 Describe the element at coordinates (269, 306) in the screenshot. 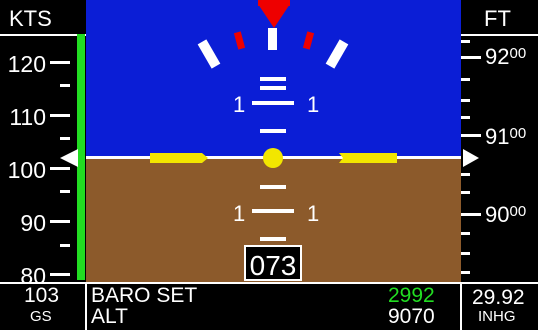

I see `status-bar: 103 GS BARO SET ALT 2992 9070 29.92 INHG` at that location.